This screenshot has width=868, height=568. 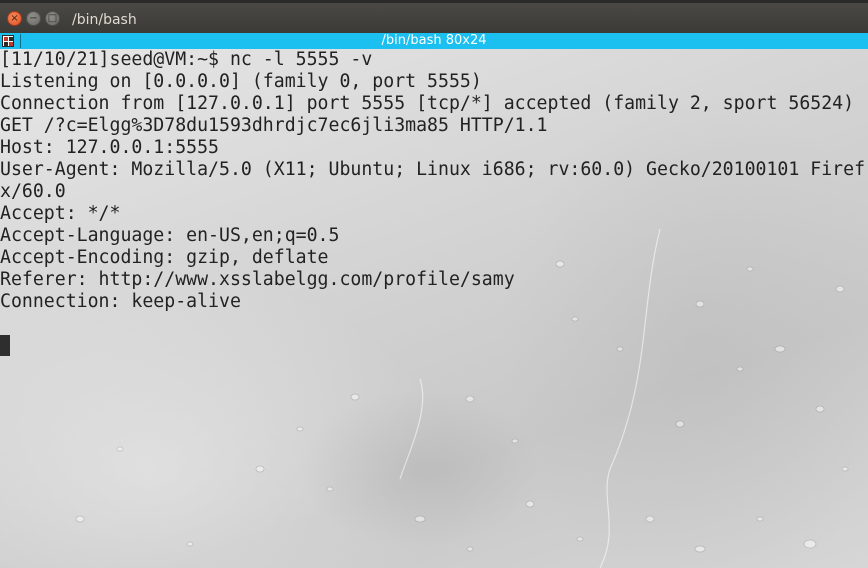 I want to click on terminal-cursor, so click(x=5, y=345).